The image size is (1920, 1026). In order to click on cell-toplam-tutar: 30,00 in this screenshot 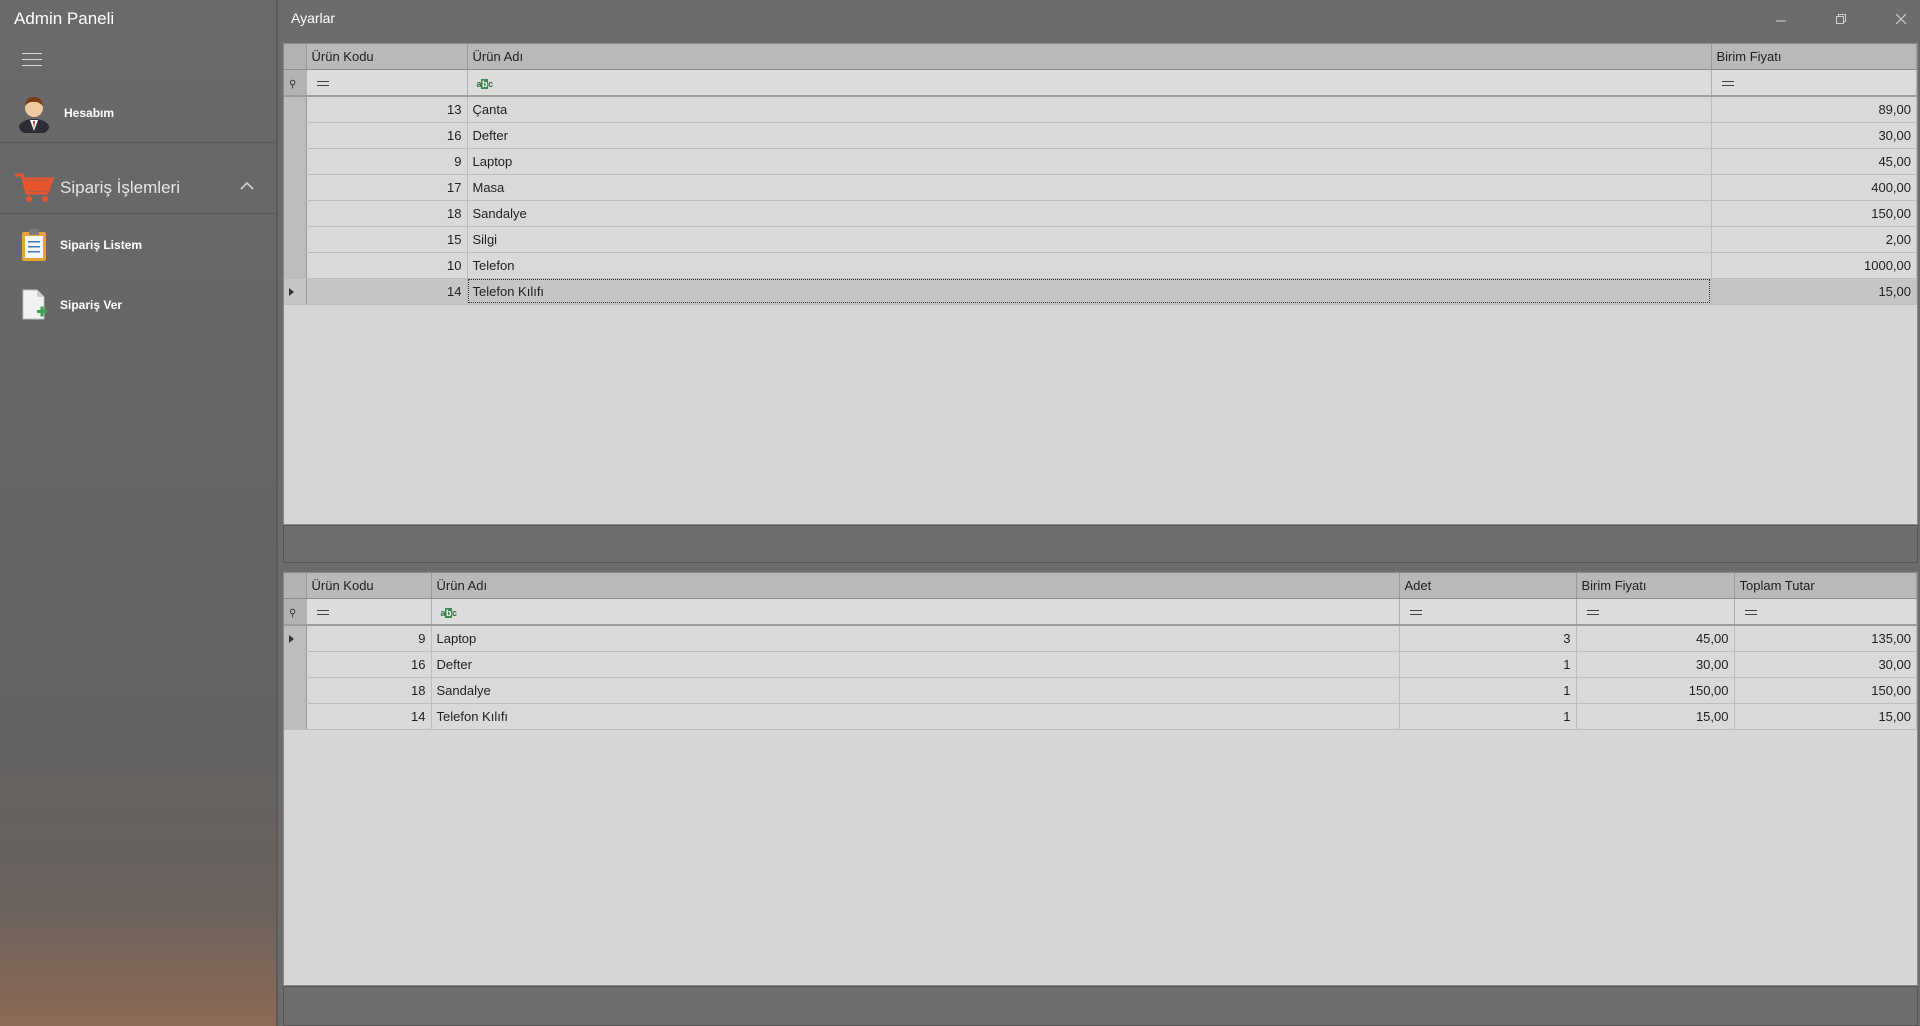, I will do `click(1825, 664)`.